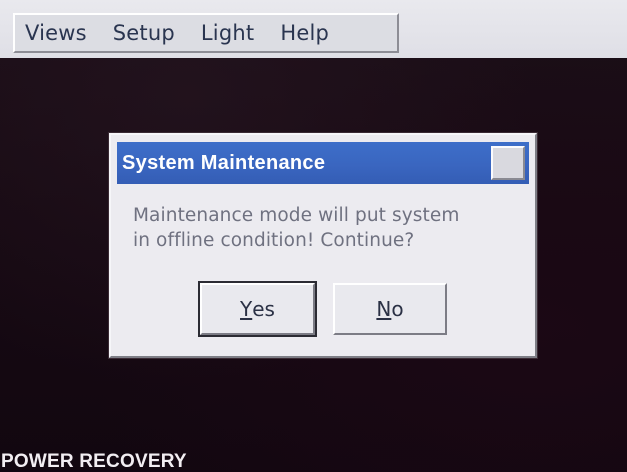 The image size is (627, 472). I want to click on menu-bar: Views Setup Light Help, so click(206, 33).